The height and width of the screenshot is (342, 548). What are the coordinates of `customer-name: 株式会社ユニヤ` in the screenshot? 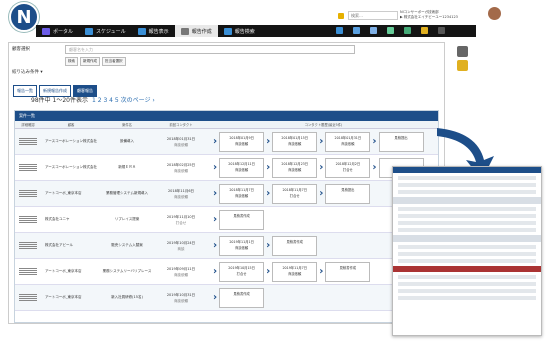 It's located at (71, 219).